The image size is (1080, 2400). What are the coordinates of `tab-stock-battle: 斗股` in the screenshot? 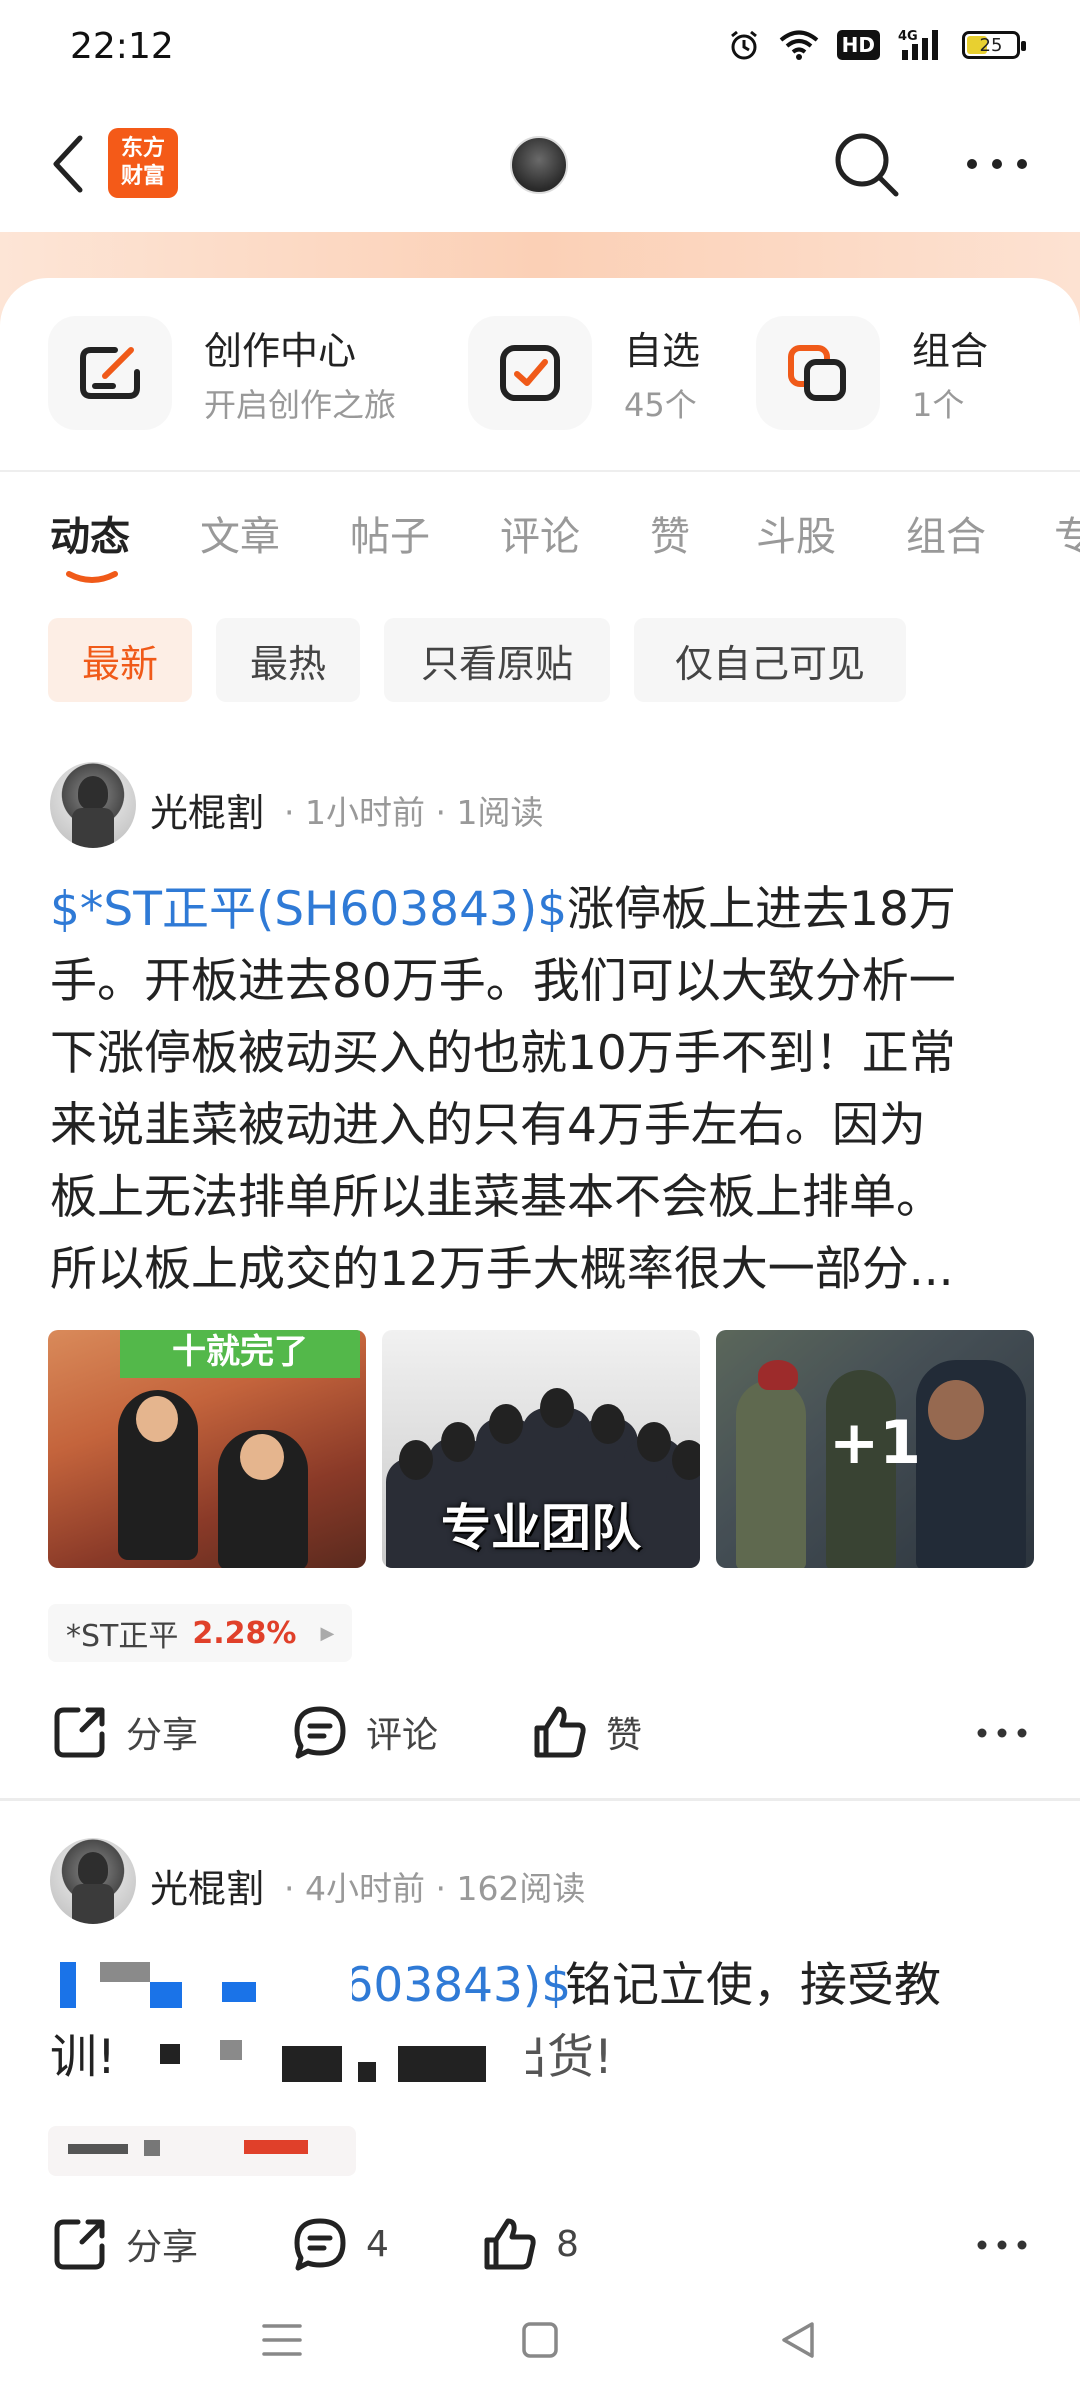 It's located at (796, 533).